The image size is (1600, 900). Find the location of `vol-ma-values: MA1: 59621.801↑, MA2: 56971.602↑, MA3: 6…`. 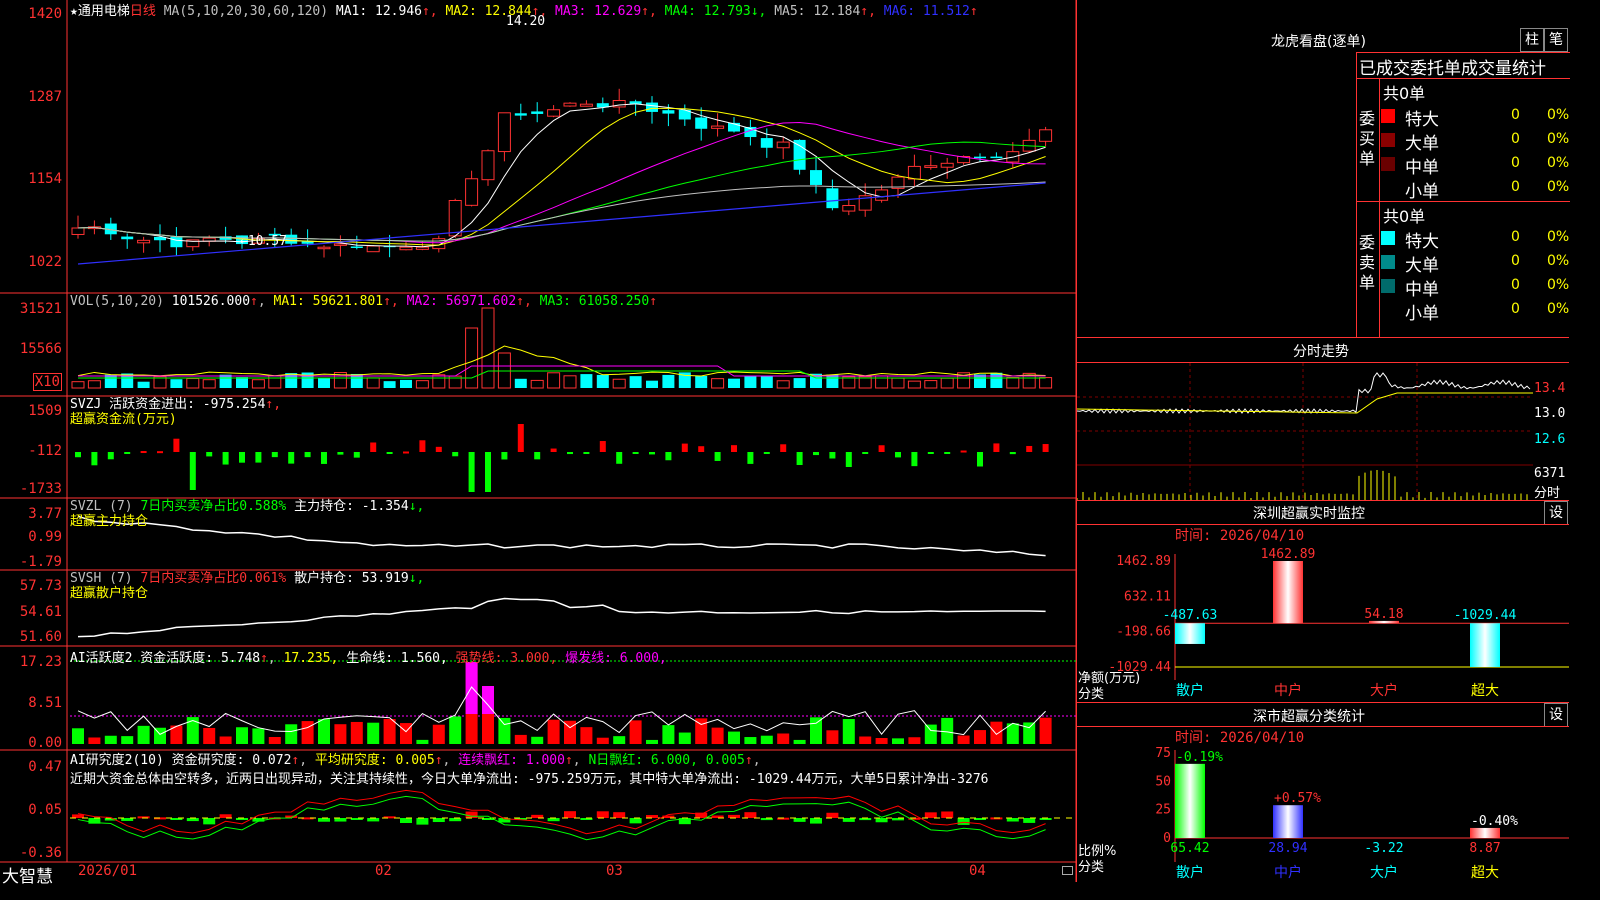

vol-ma-values: MA1: 59621.801↑, MA2: 56971.602↑, MA3: 6… is located at coordinates (466, 301).